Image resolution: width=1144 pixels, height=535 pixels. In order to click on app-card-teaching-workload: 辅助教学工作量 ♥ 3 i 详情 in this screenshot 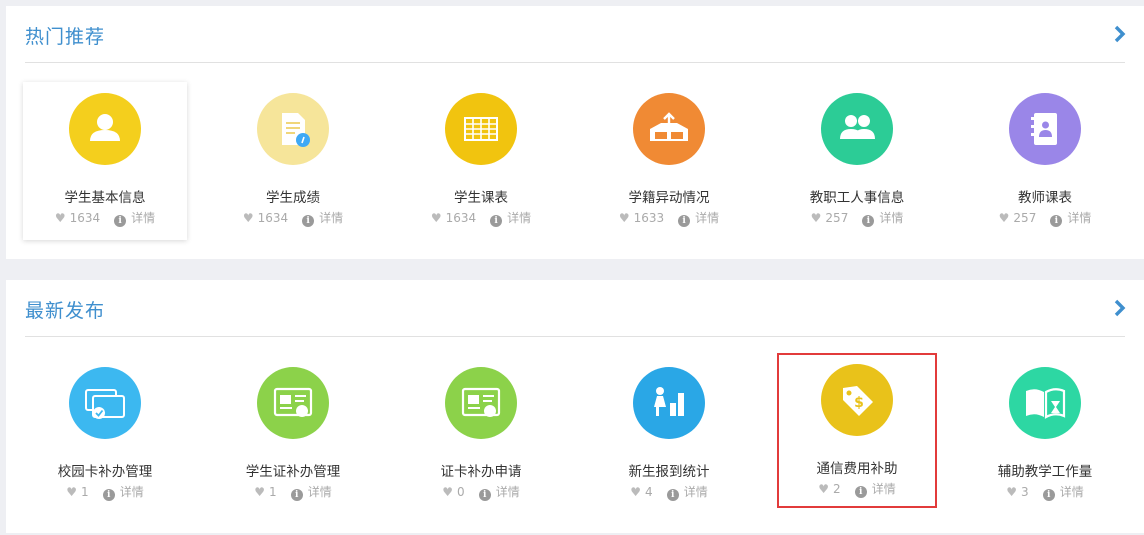, I will do `click(1045, 435)`.